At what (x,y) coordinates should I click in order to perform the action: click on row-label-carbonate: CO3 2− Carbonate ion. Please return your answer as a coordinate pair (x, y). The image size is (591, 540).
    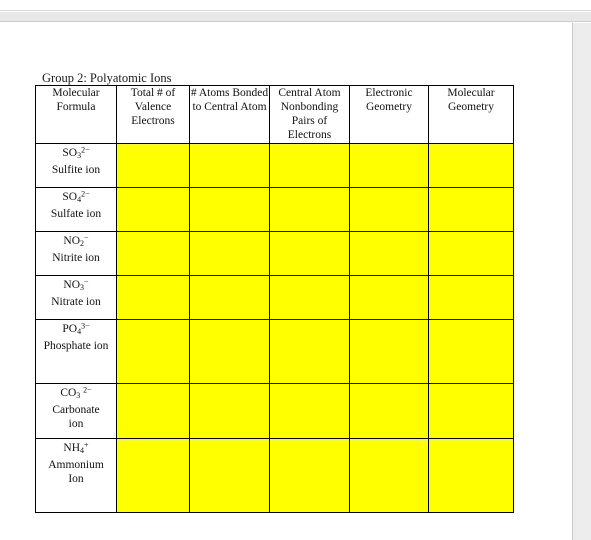
    Looking at the image, I should click on (76, 411).